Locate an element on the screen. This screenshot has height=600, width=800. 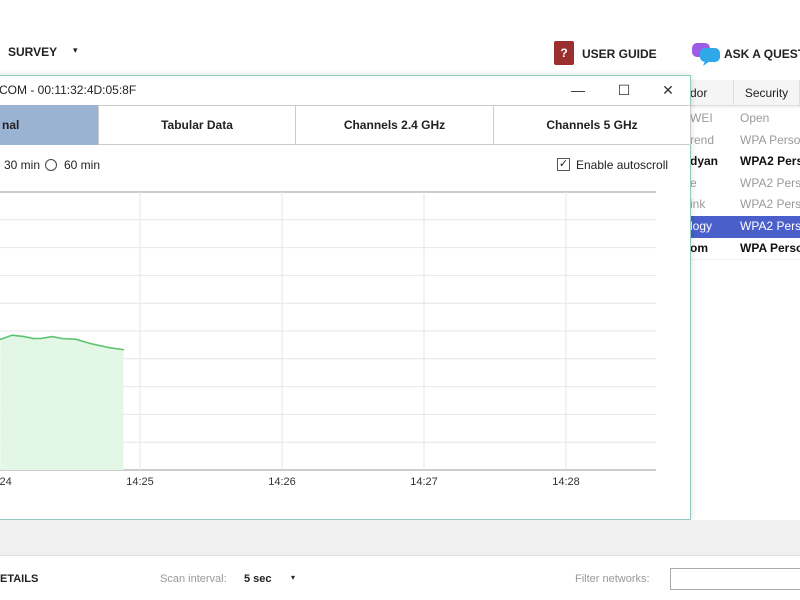
table-row: om WPA Perso is located at coordinates (745, 248).